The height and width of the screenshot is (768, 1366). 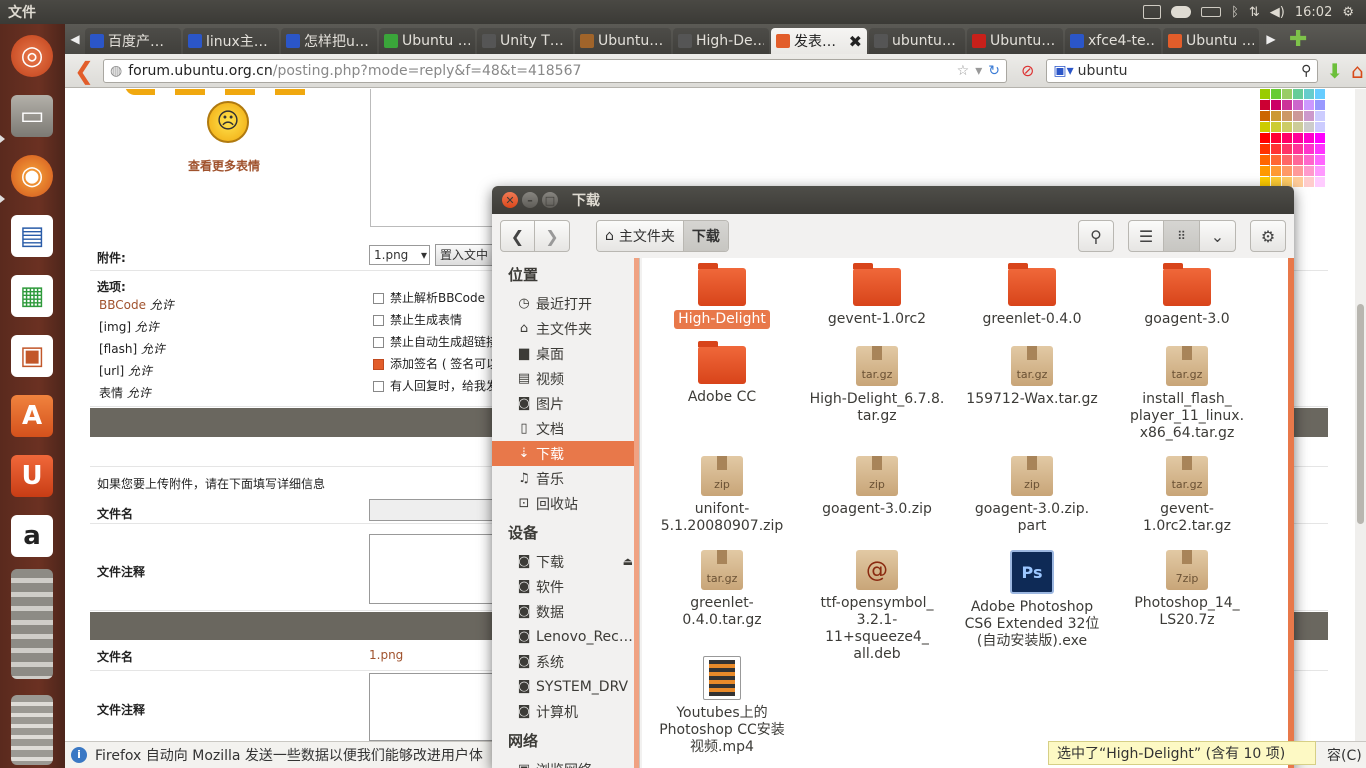 What do you see at coordinates (1268, 236) in the screenshot?
I see `settings-button: ⚙` at bounding box center [1268, 236].